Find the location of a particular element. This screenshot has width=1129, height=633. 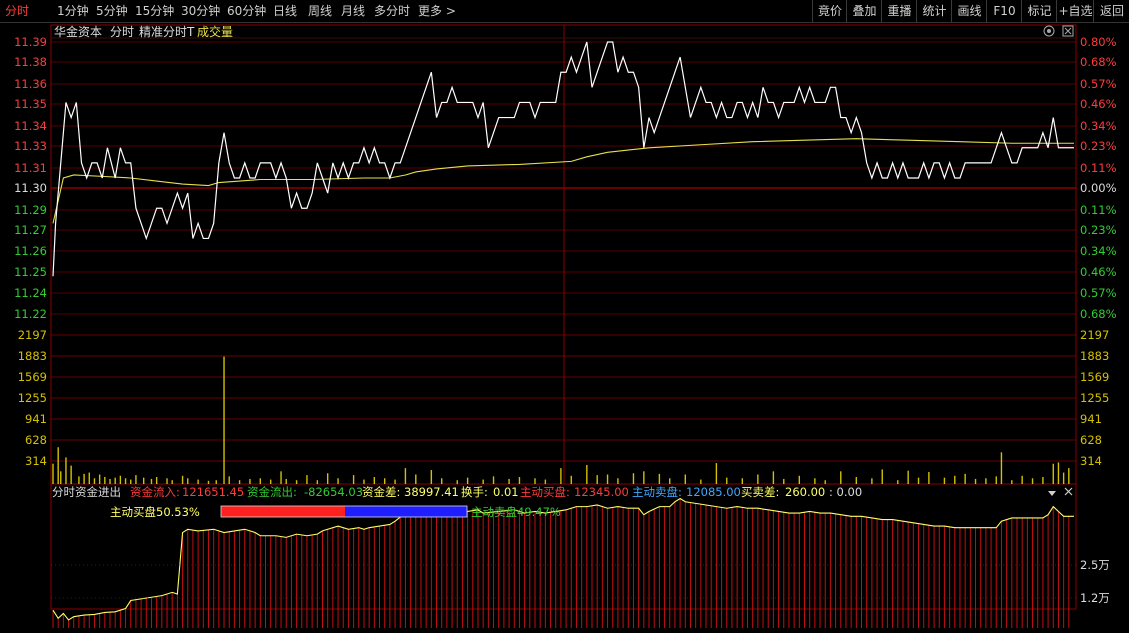

bs-diff-label: 买卖差: is located at coordinates (760, 492).